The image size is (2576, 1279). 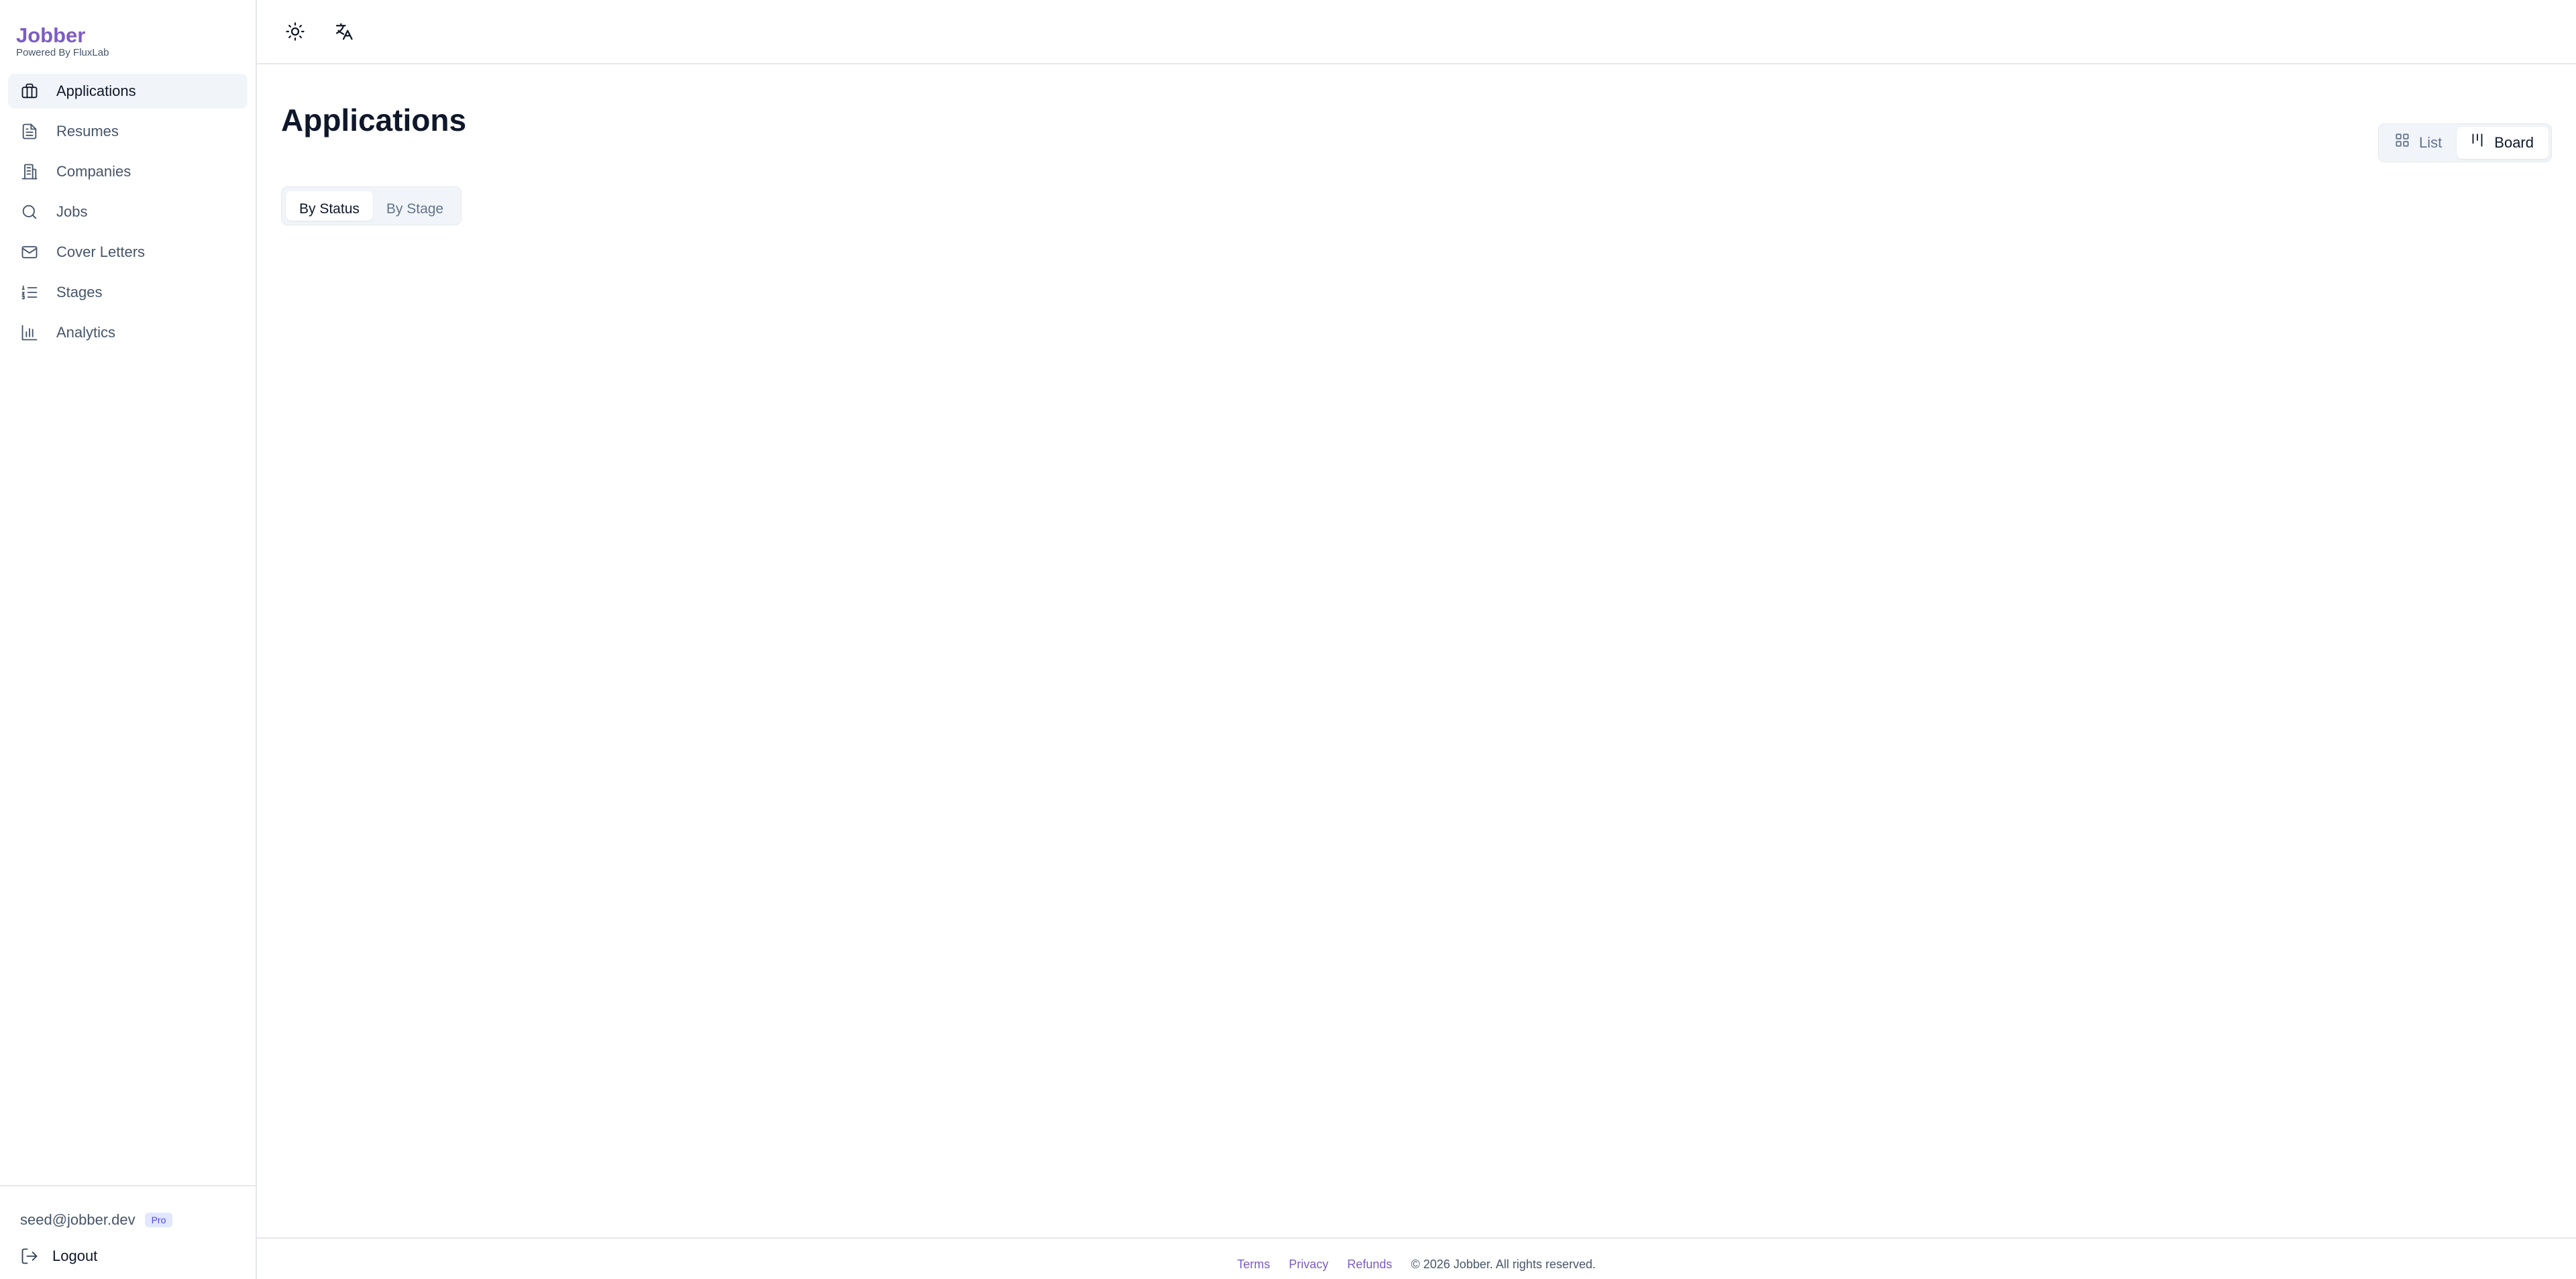 I want to click on board-view-label: Board, so click(x=2514, y=142).